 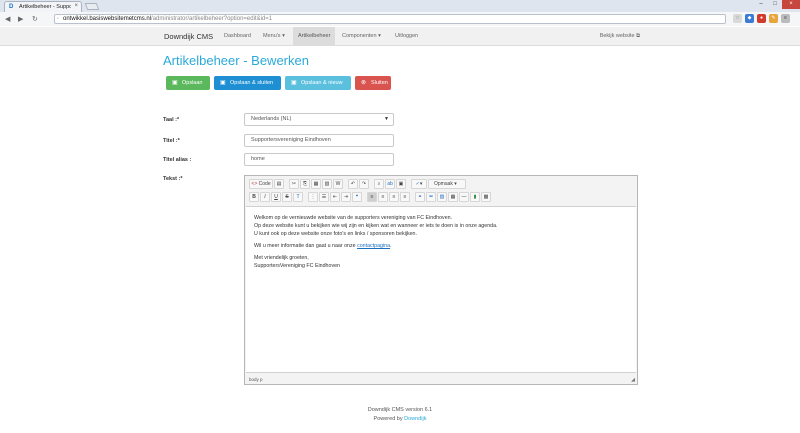 What do you see at coordinates (338, 184) in the screenshot?
I see `paste-word-icon: W` at bounding box center [338, 184].